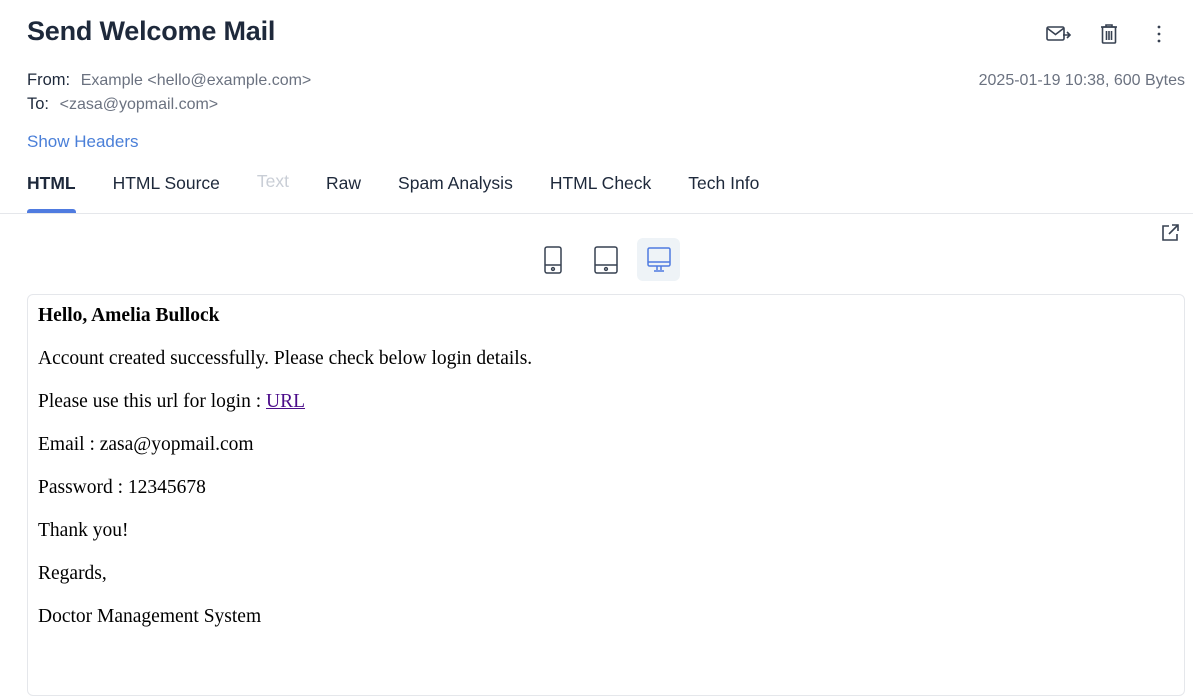  I want to click on date-size: 2025-01-19 10:38, 600 Bytes, so click(1081, 80).